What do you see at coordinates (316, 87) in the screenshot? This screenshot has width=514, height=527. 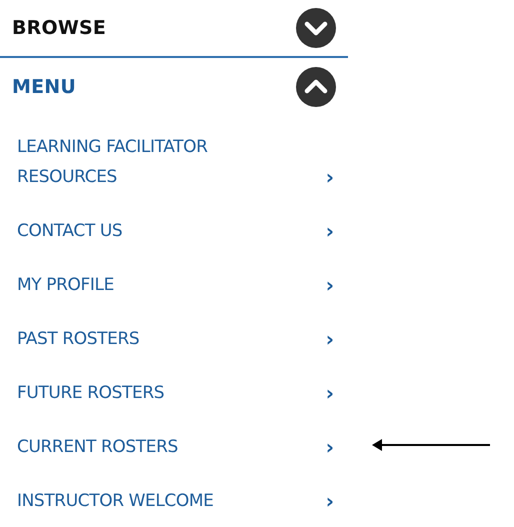 I see `collapse-icon` at bounding box center [316, 87].